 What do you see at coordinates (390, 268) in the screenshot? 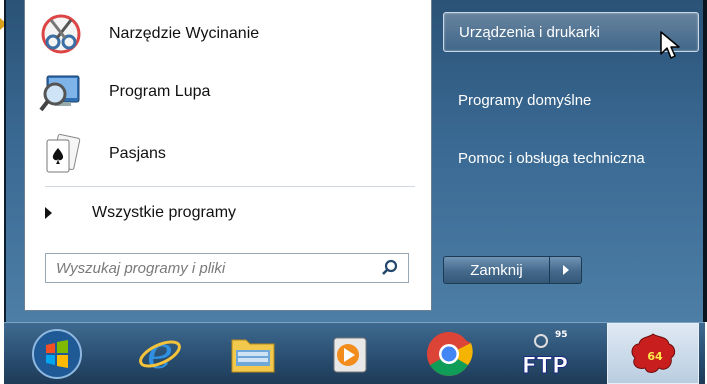
I see `search-icon` at bounding box center [390, 268].